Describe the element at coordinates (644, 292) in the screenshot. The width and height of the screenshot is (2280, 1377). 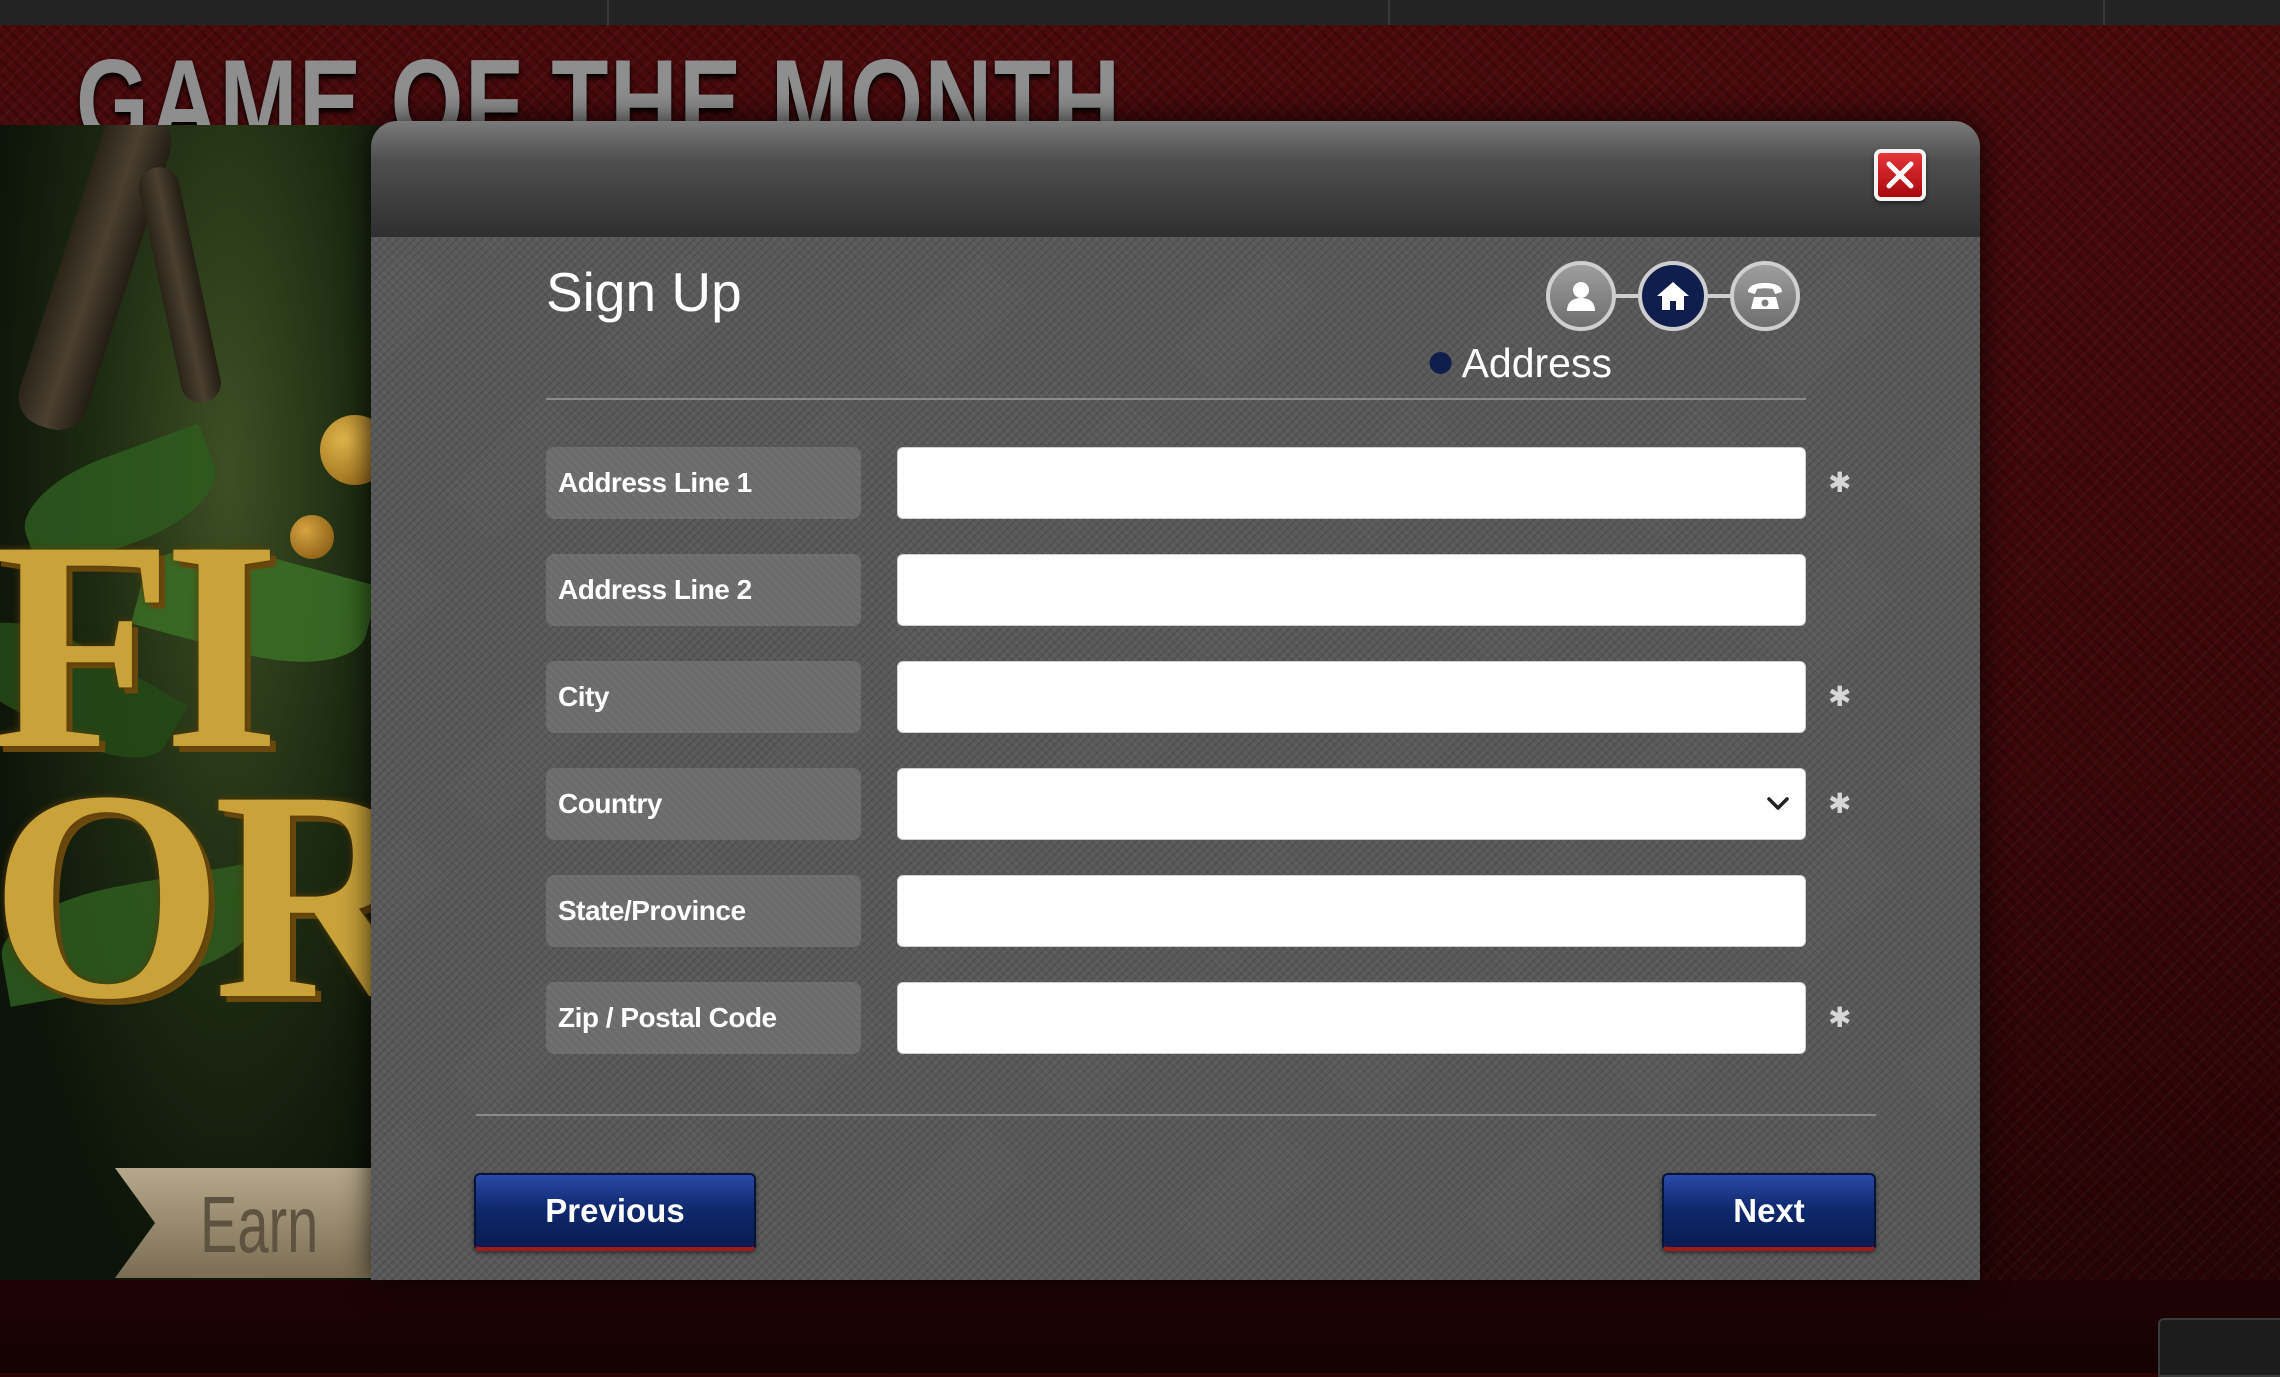
I see `signup-title: Sign Up` at that location.